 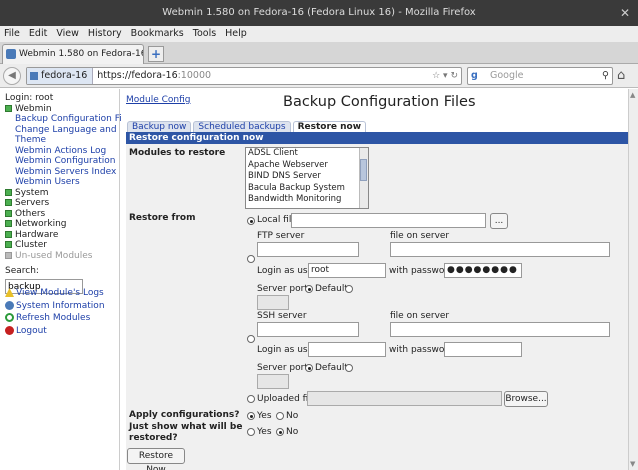 I want to click on ftp-port-custom-radio, so click(x=349, y=289).